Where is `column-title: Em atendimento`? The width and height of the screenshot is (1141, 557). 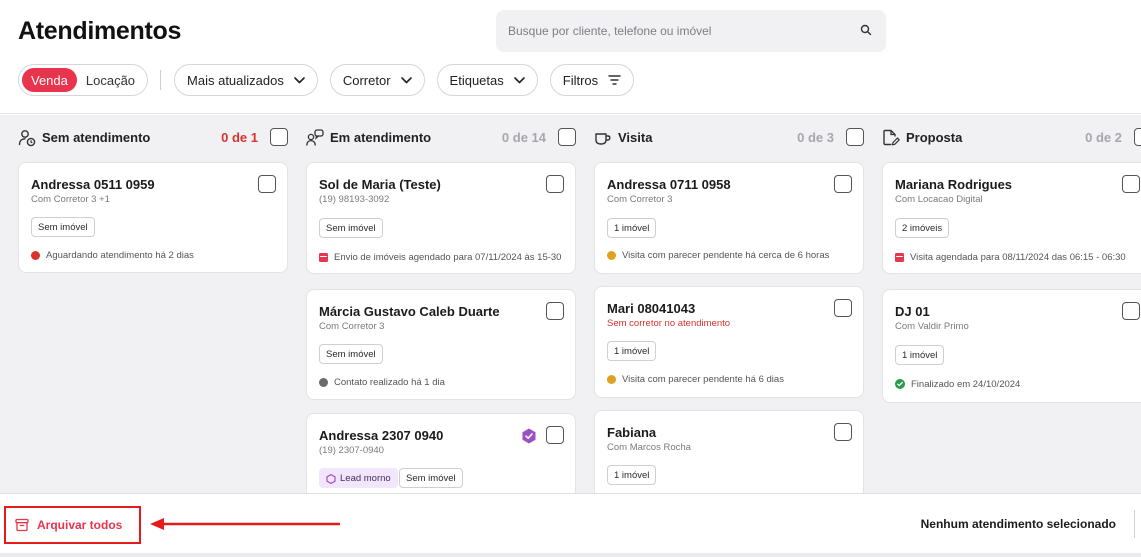
column-title: Em atendimento is located at coordinates (381, 137).